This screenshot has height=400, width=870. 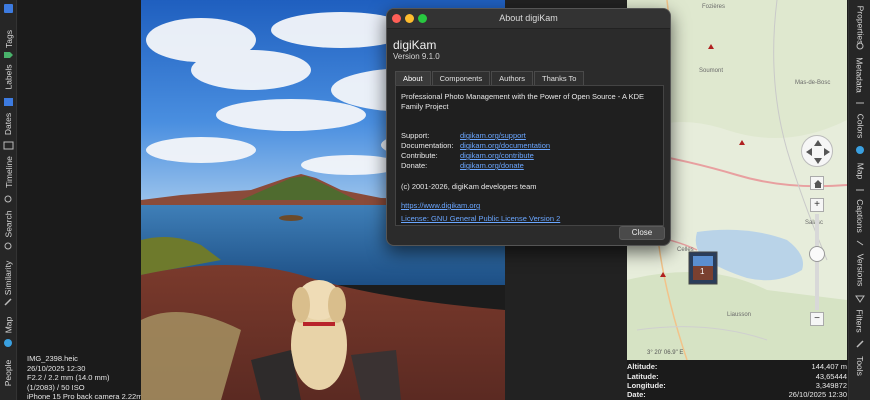 I want to click on dialog-tabs: About Components Authors Thanks To, so click(x=490, y=78).